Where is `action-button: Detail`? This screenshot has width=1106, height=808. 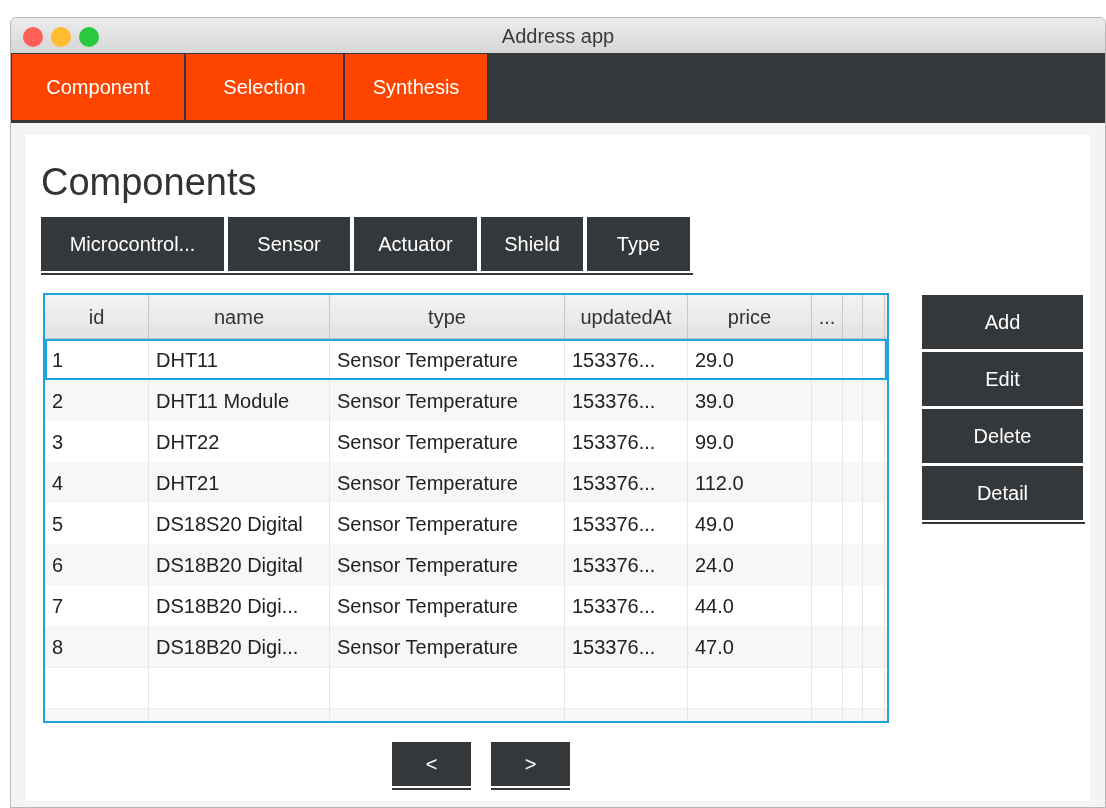
action-button: Detail is located at coordinates (1002, 493).